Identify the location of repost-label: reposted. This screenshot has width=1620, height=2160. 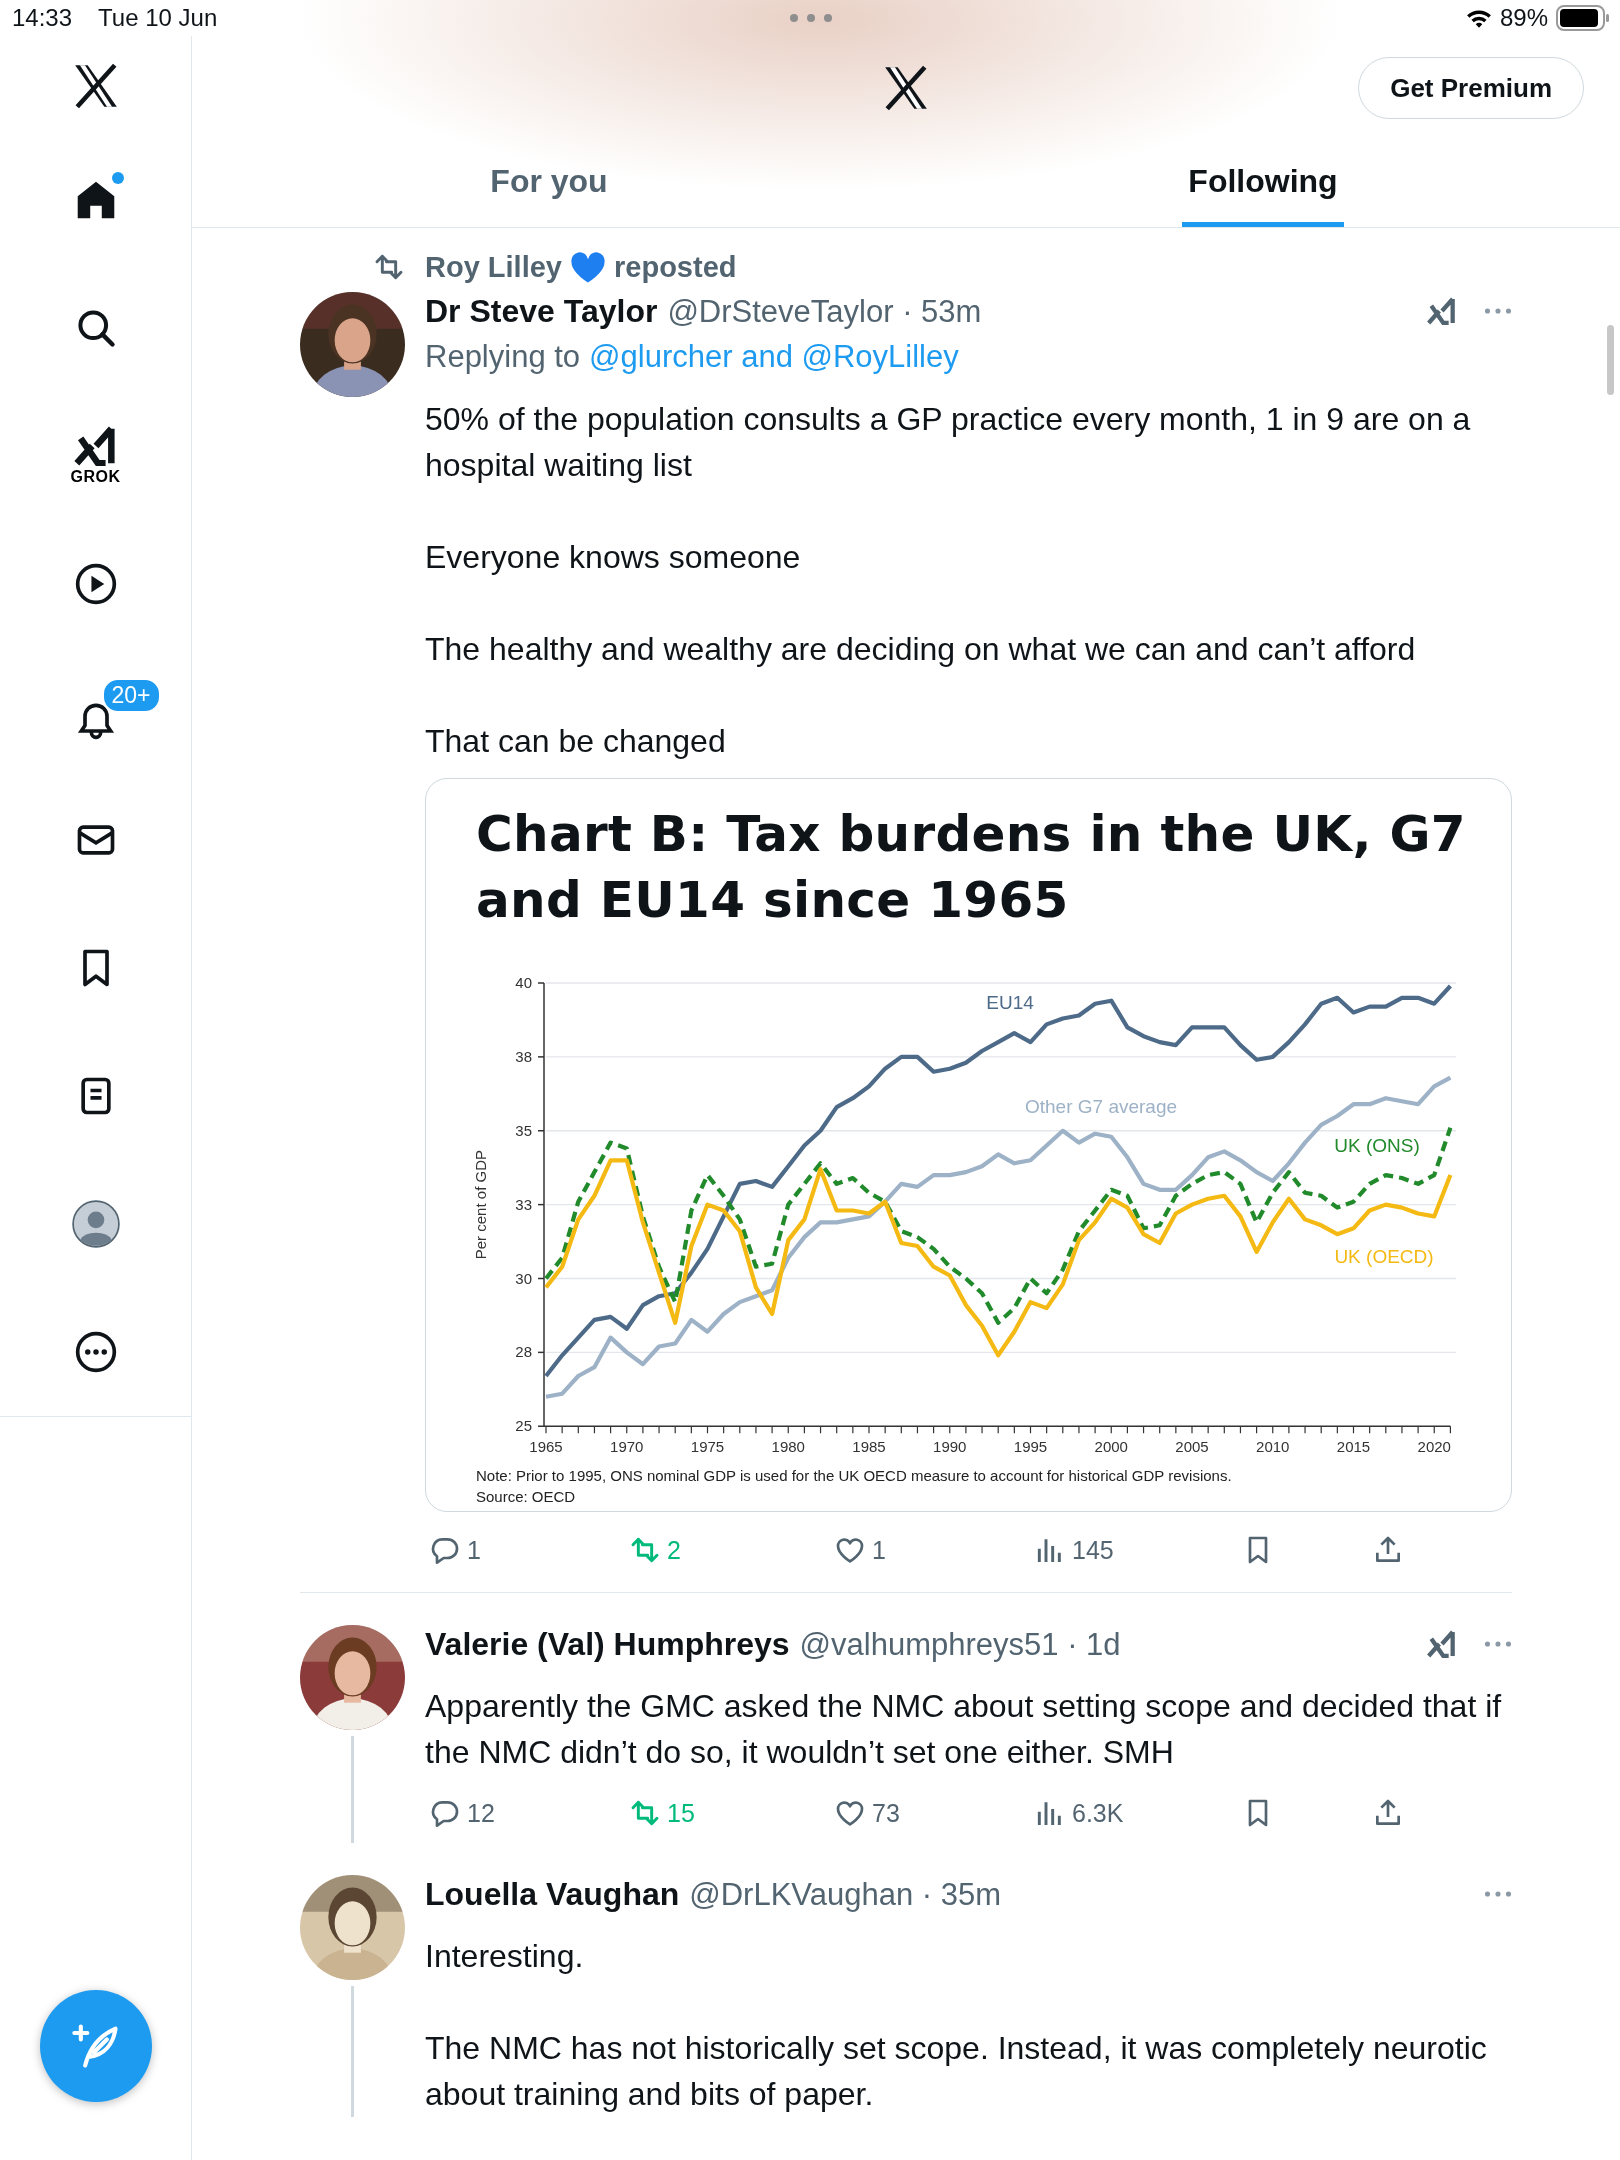
(675, 267).